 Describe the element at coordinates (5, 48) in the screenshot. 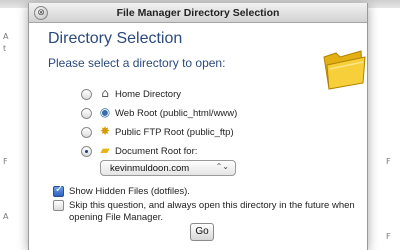

I see `background-text-fragment: t` at that location.